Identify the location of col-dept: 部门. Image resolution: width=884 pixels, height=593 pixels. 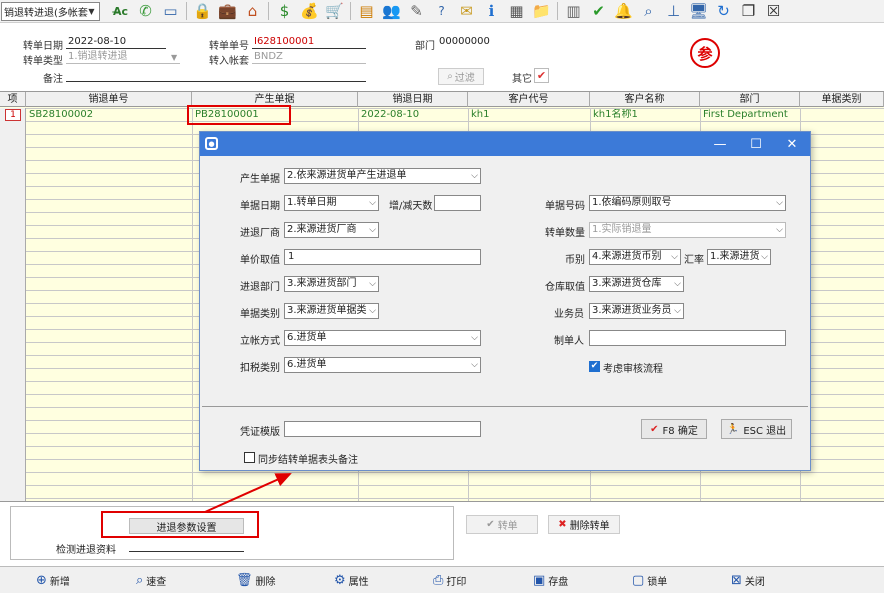
(750, 99).